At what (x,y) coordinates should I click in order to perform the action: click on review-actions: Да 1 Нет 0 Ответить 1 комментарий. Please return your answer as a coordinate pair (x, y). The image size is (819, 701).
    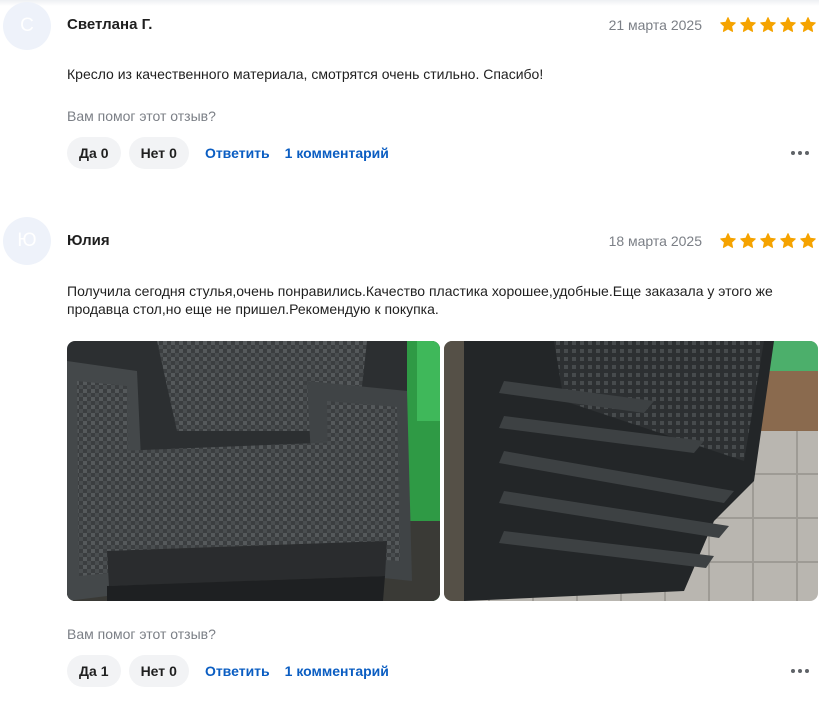
    Looking at the image, I should click on (231, 671).